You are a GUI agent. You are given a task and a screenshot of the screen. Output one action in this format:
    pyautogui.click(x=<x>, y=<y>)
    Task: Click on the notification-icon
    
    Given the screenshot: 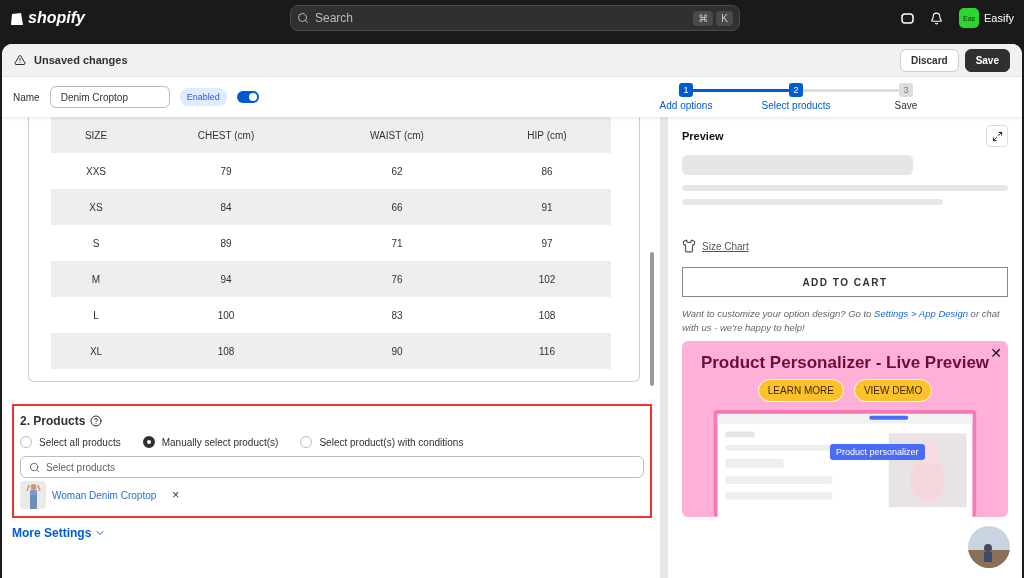 What is the action you would take?
    pyautogui.click(x=937, y=18)
    